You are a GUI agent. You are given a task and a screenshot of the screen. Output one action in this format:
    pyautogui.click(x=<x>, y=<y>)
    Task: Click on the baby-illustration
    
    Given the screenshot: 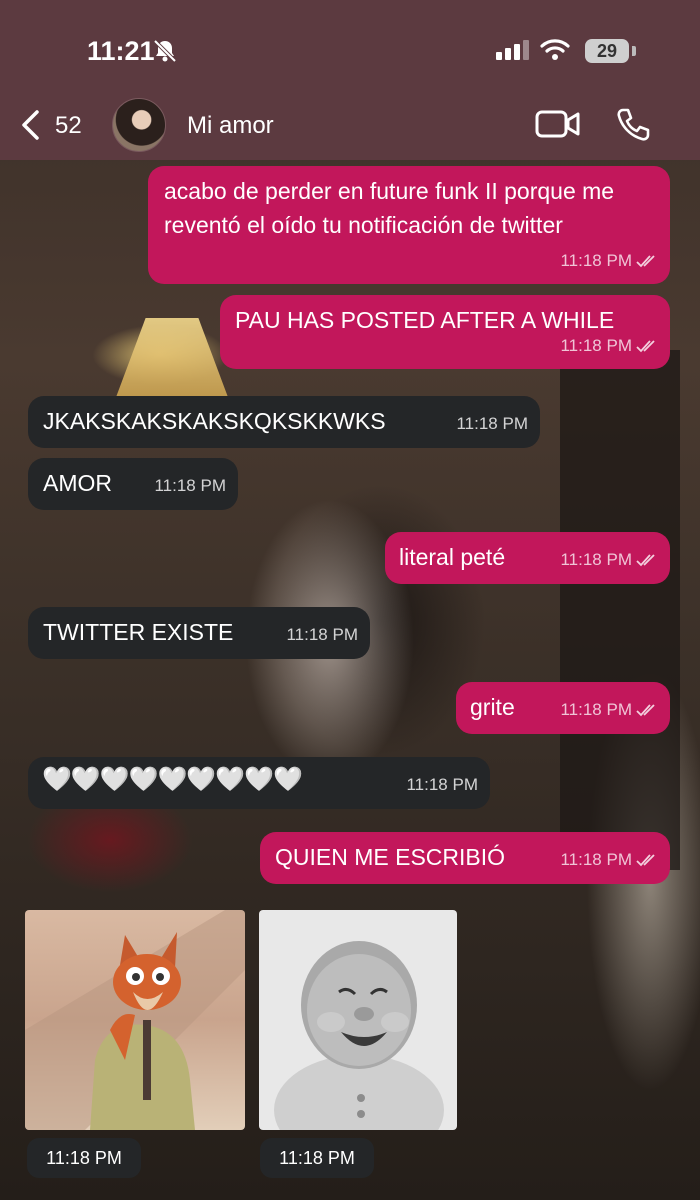 What is the action you would take?
    pyautogui.click(x=358, y=1020)
    